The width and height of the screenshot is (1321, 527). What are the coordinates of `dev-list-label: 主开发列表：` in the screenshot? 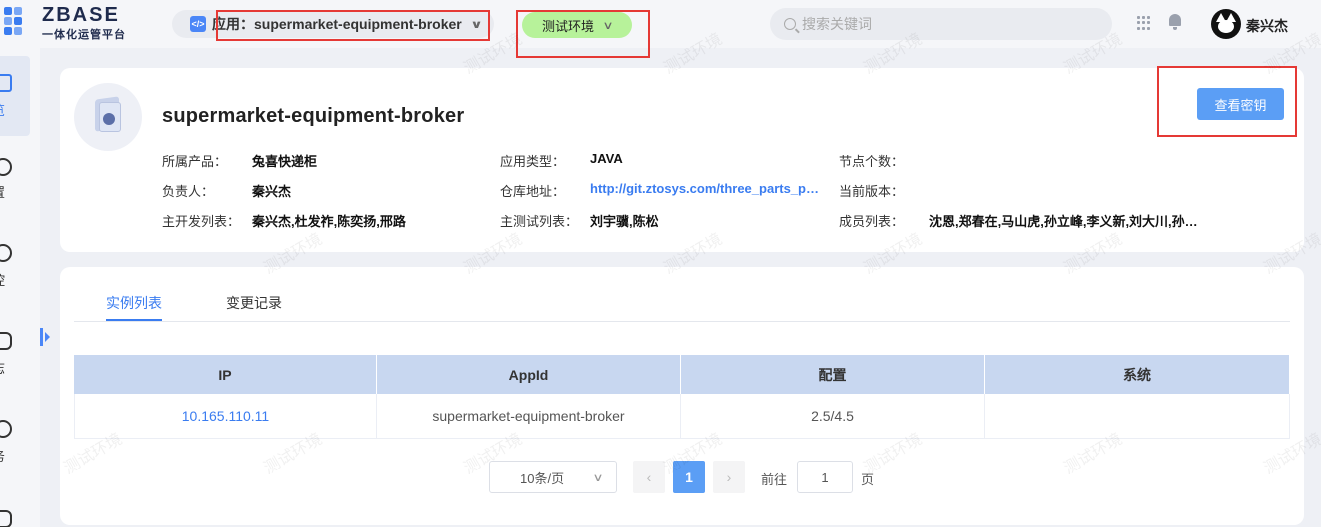 It's located at (201, 221).